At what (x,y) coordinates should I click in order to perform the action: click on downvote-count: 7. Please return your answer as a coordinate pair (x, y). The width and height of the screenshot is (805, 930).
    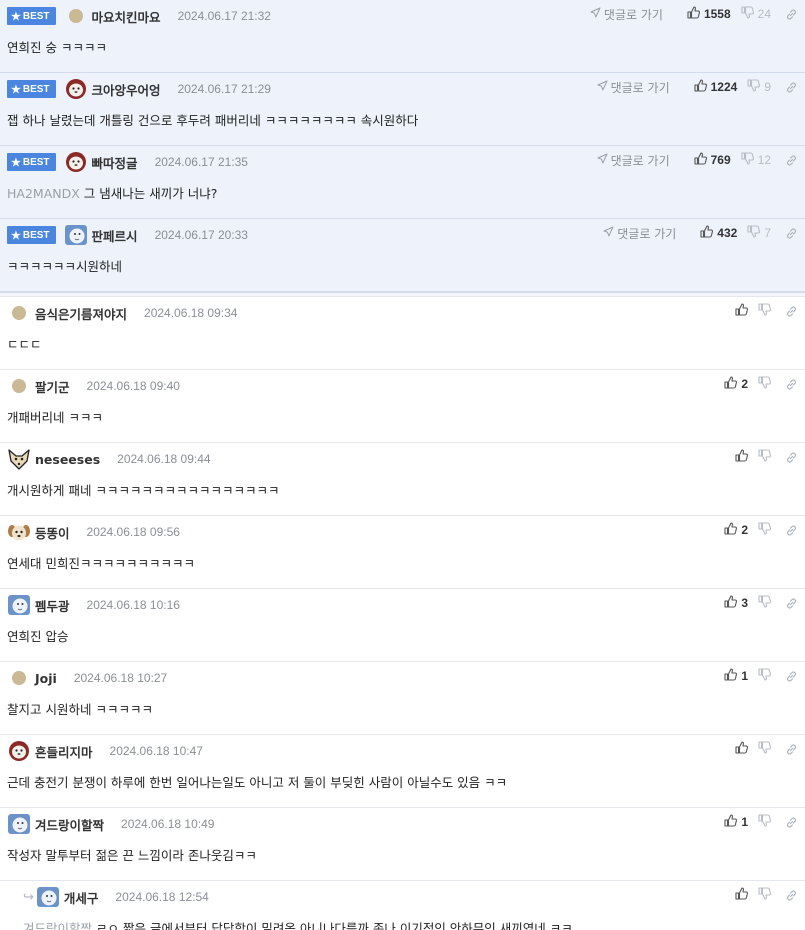
    Looking at the image, I should click on (767, 233).